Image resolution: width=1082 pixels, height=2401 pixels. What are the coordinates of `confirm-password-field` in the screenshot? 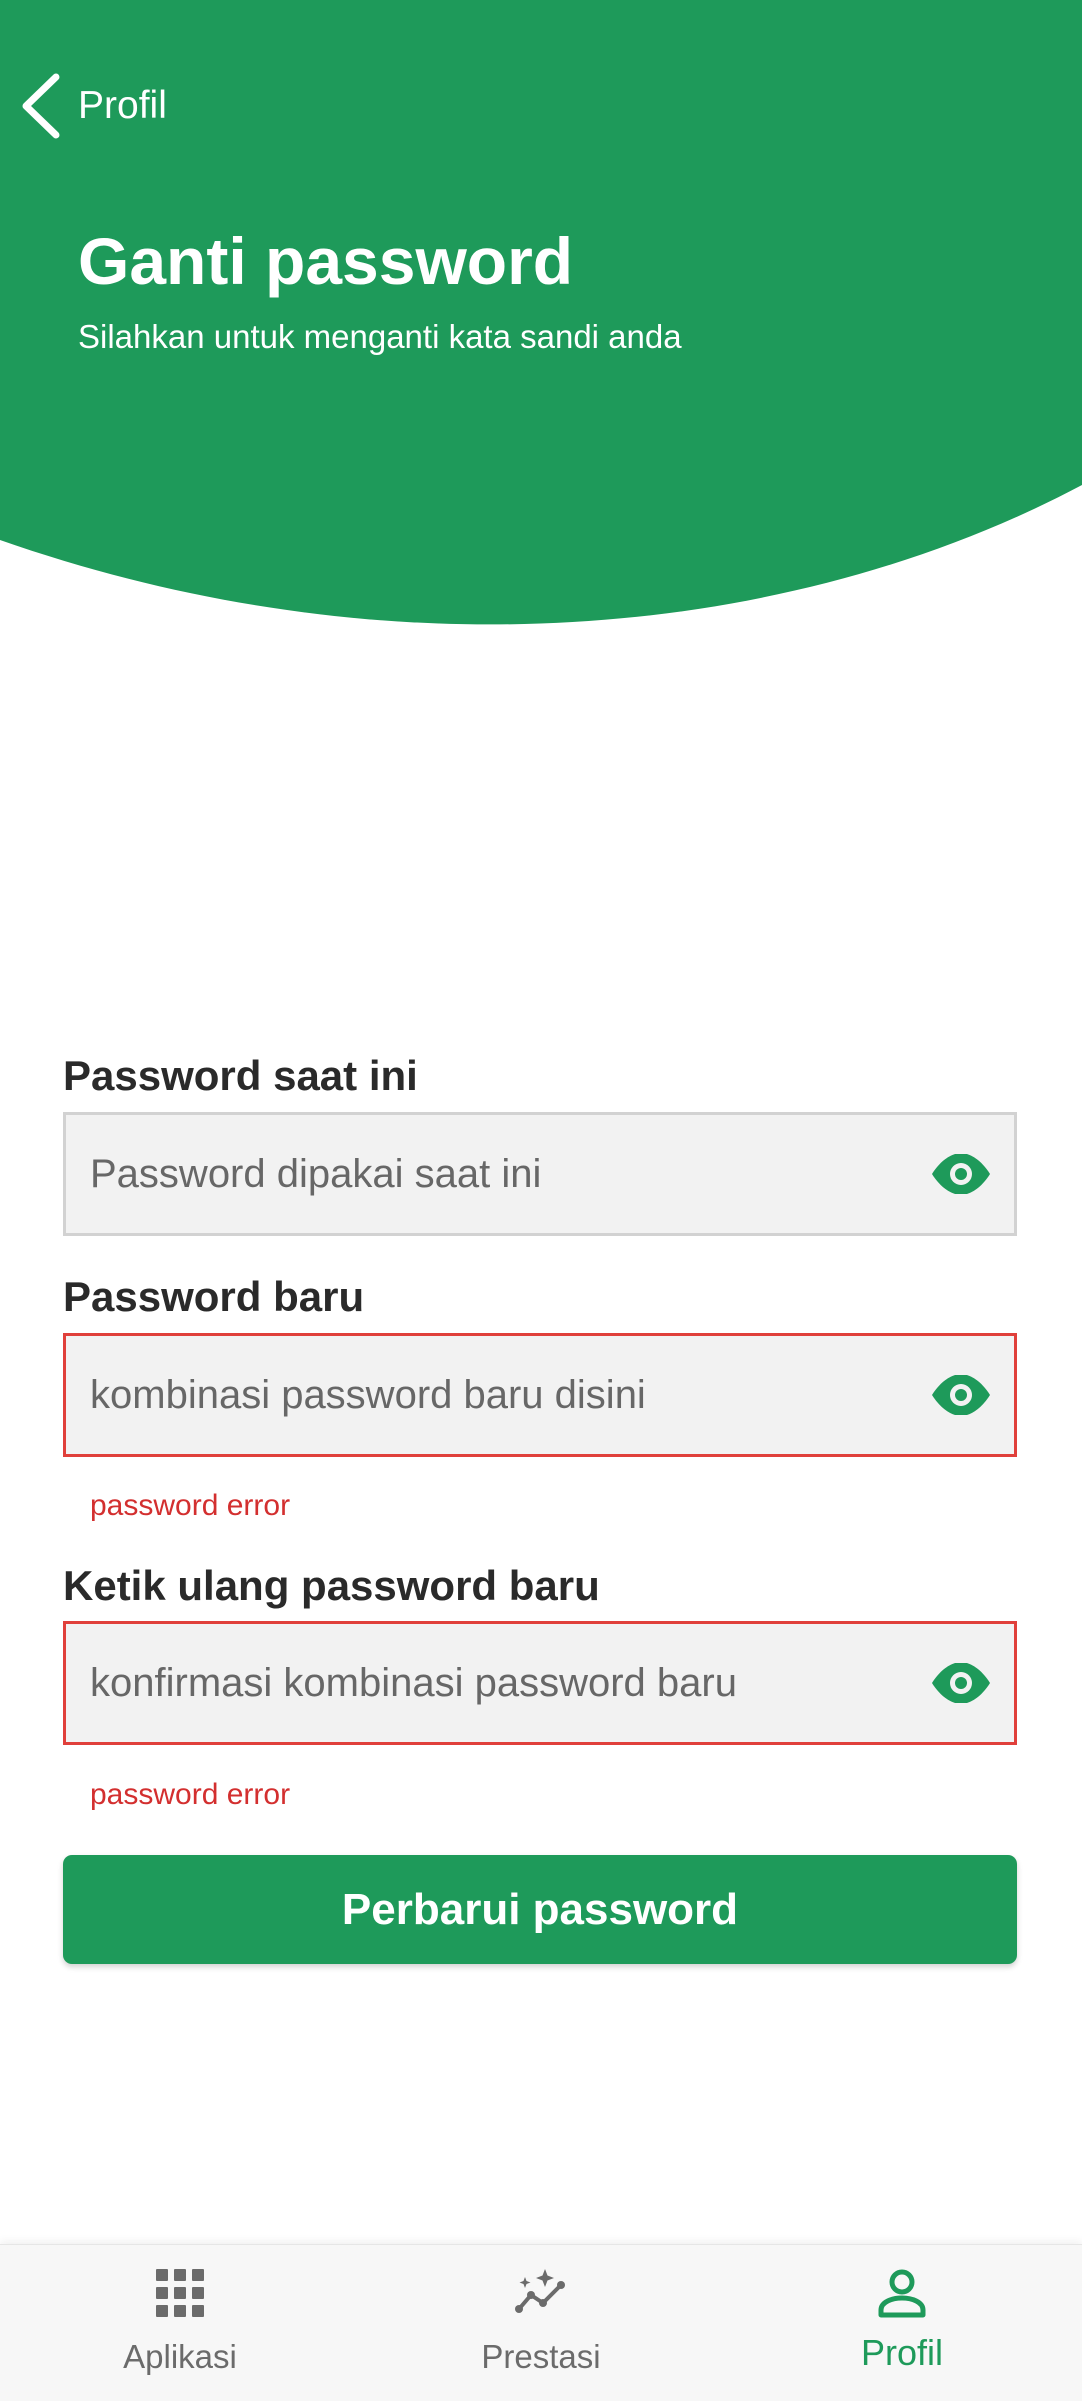 It's located at (540, 1683).